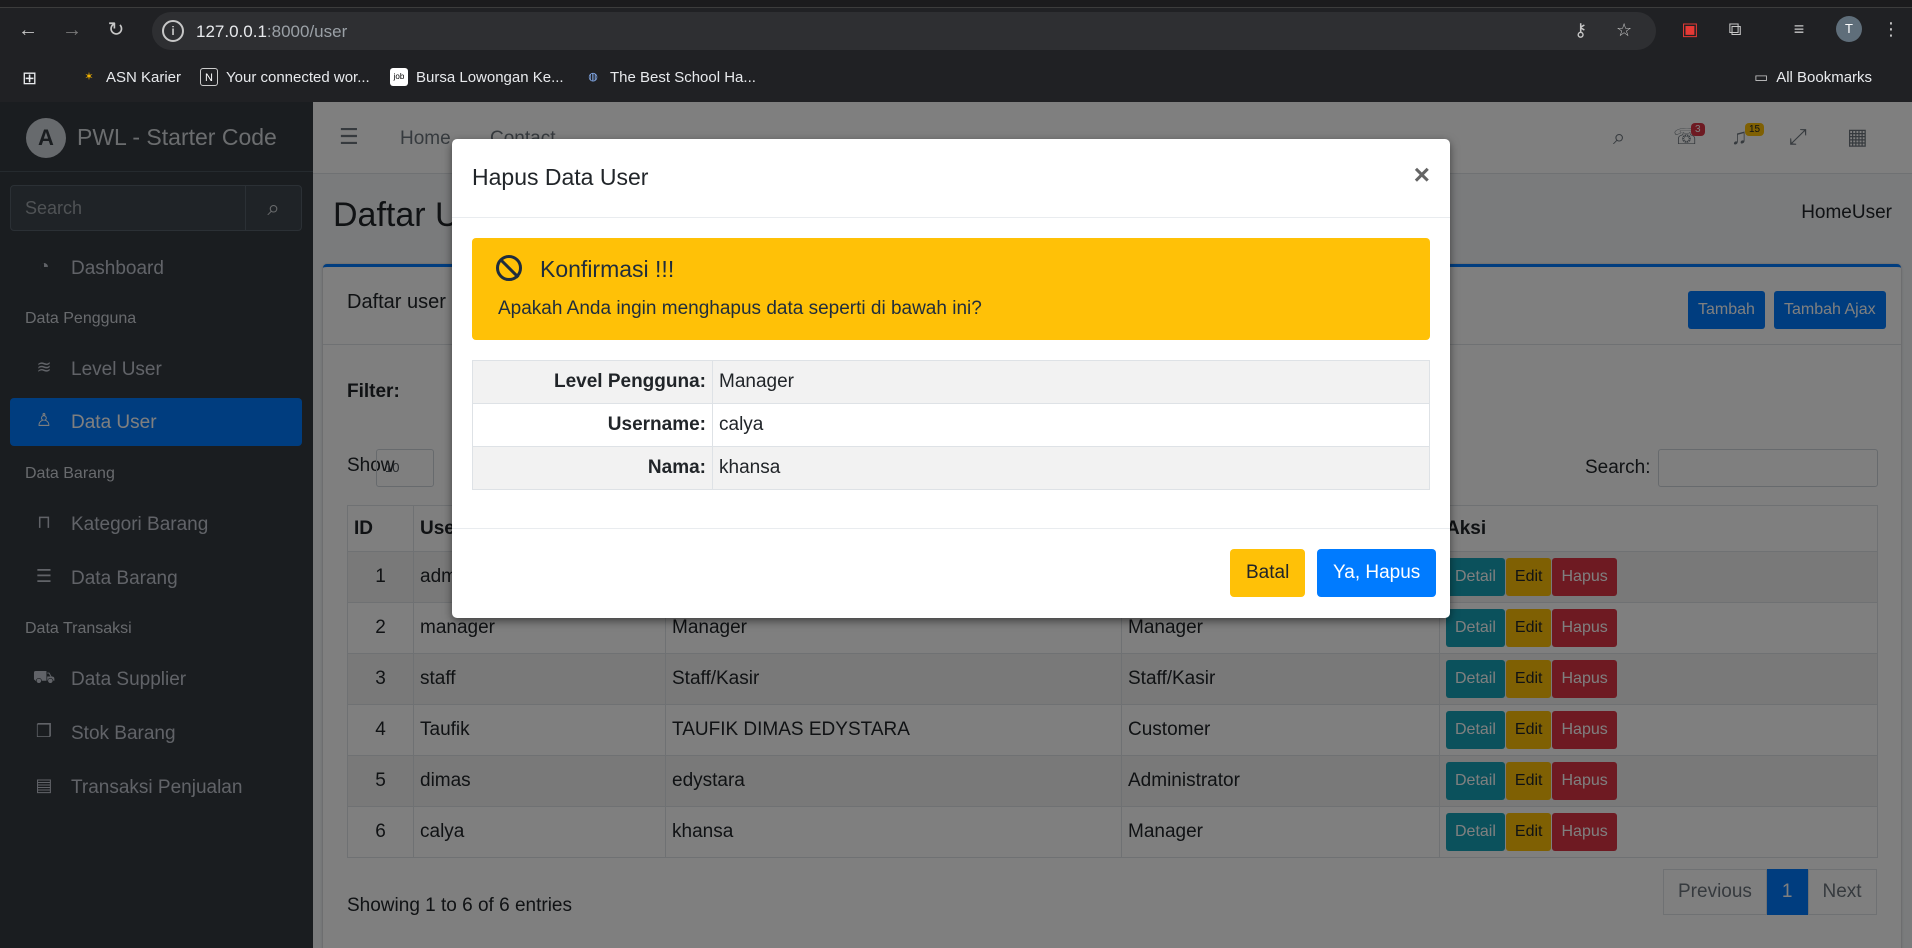 The width and height of the screenshot is (1912, 948). Describe the element at coordinates (592, 382) in the screenshot. I see `field-label: Level Pengguna:` at that location.